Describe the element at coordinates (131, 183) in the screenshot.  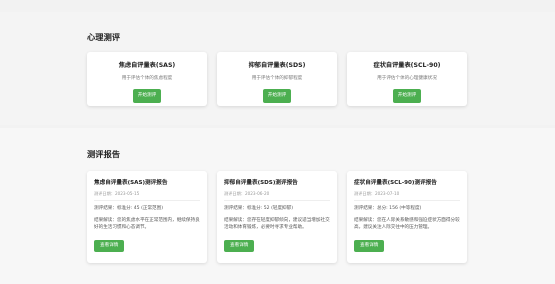
I see `report-title: 焦虑自评量表(SAS)测评报告` at that location.